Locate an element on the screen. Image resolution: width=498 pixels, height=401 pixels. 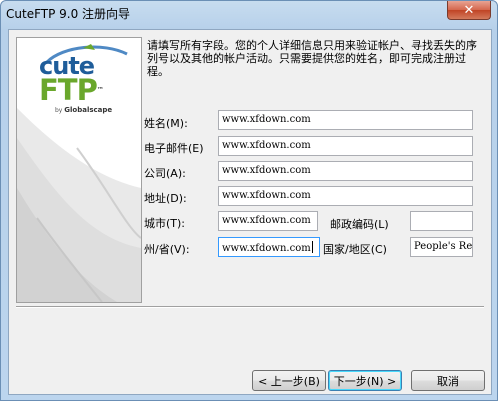
city-label: 城市(T): is located at coordinates (165, 223).